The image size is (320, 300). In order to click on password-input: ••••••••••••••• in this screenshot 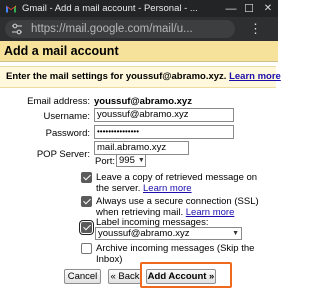, I will do `click(164, 132)`.